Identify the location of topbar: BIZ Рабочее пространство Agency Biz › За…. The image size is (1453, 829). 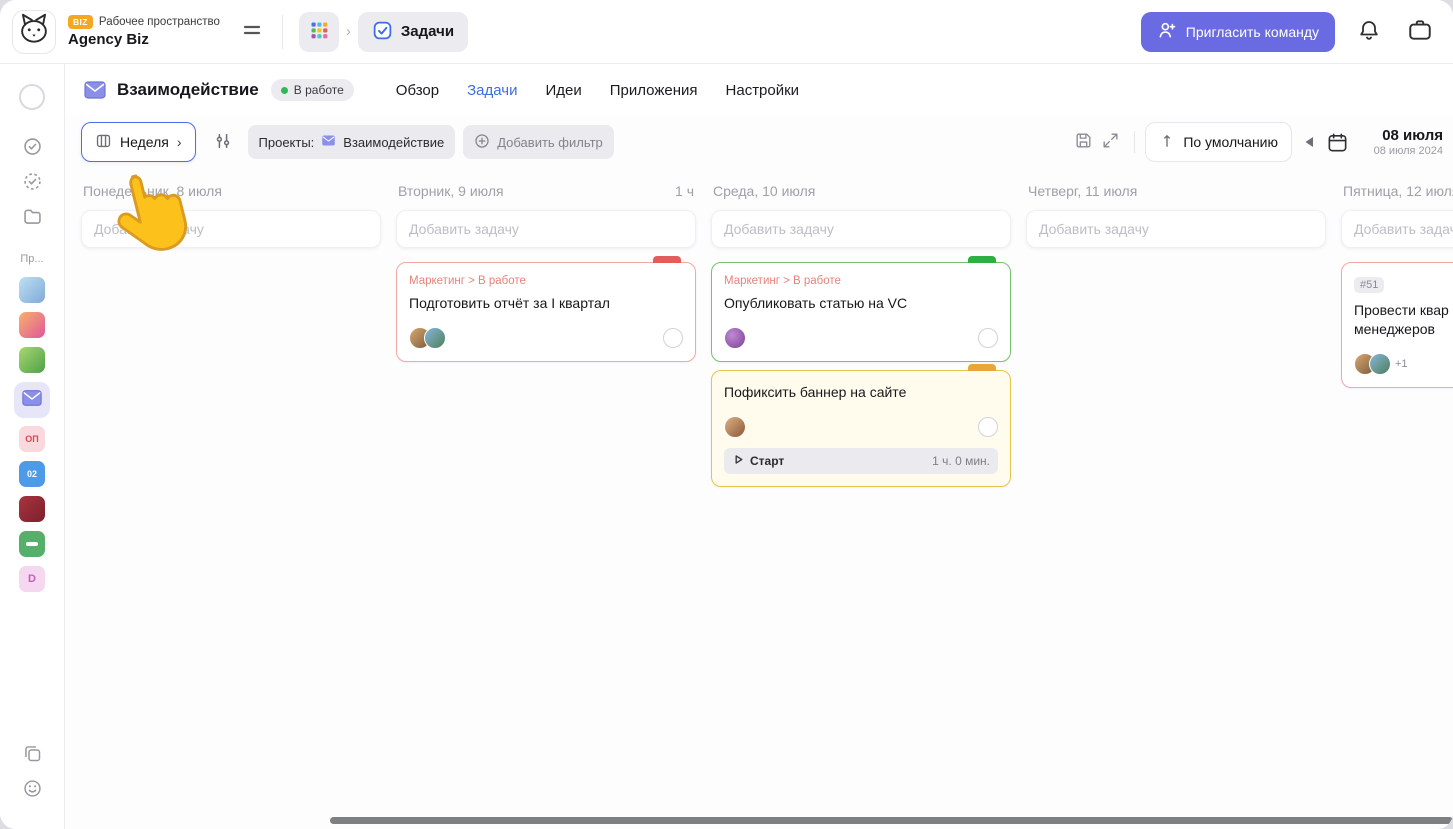
(726, 32).